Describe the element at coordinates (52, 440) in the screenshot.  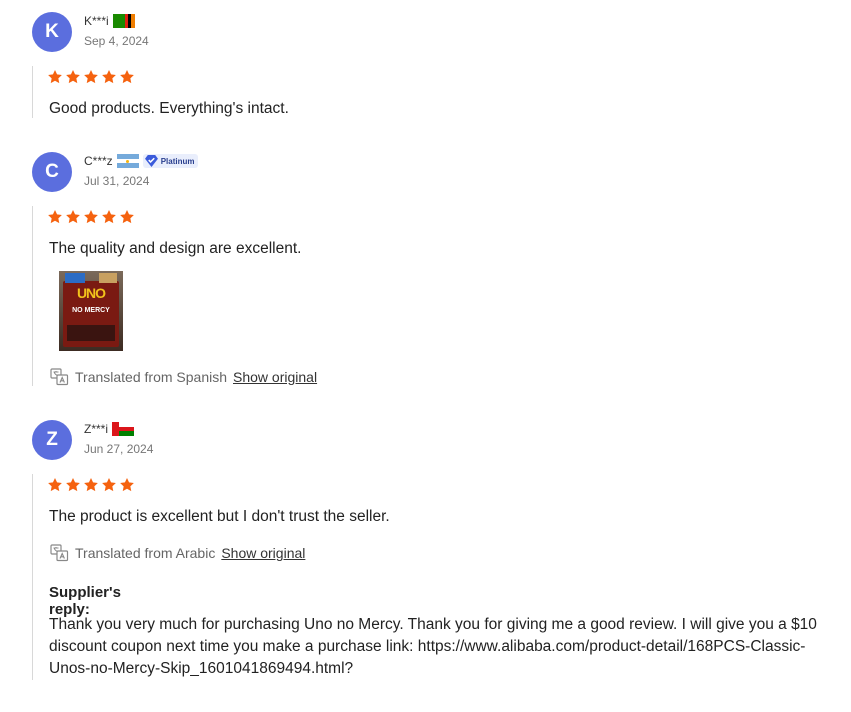
I see `avatar: Z` at that location.